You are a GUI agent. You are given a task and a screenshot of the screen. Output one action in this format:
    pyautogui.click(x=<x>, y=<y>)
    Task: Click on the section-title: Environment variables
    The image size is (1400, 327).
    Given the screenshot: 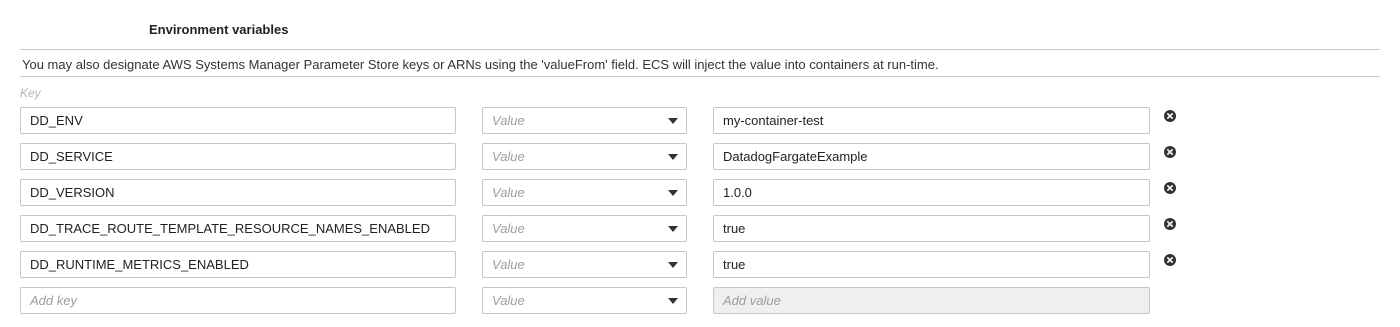 What is the action you would take?
    pyautogui.click(x=219, y=29)
    